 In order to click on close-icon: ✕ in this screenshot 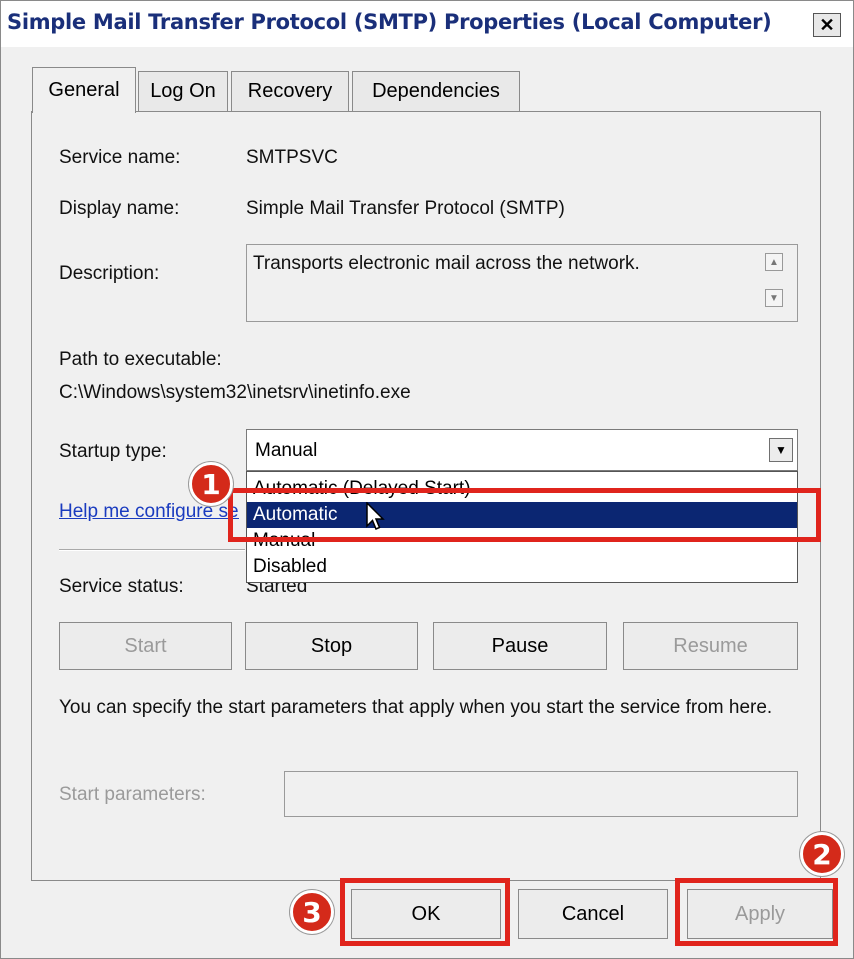, I will do `click(827, 24)`.